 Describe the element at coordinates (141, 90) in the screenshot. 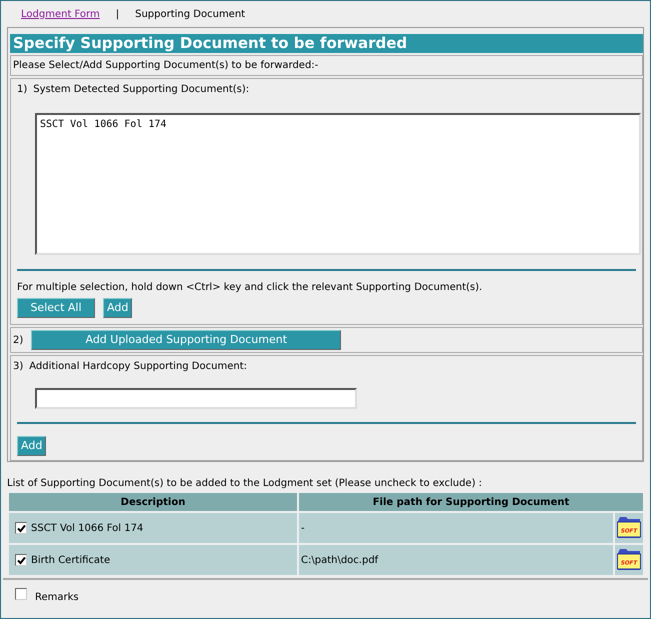

I see `section-label: System Detected Supporting Document(s):` at that location.